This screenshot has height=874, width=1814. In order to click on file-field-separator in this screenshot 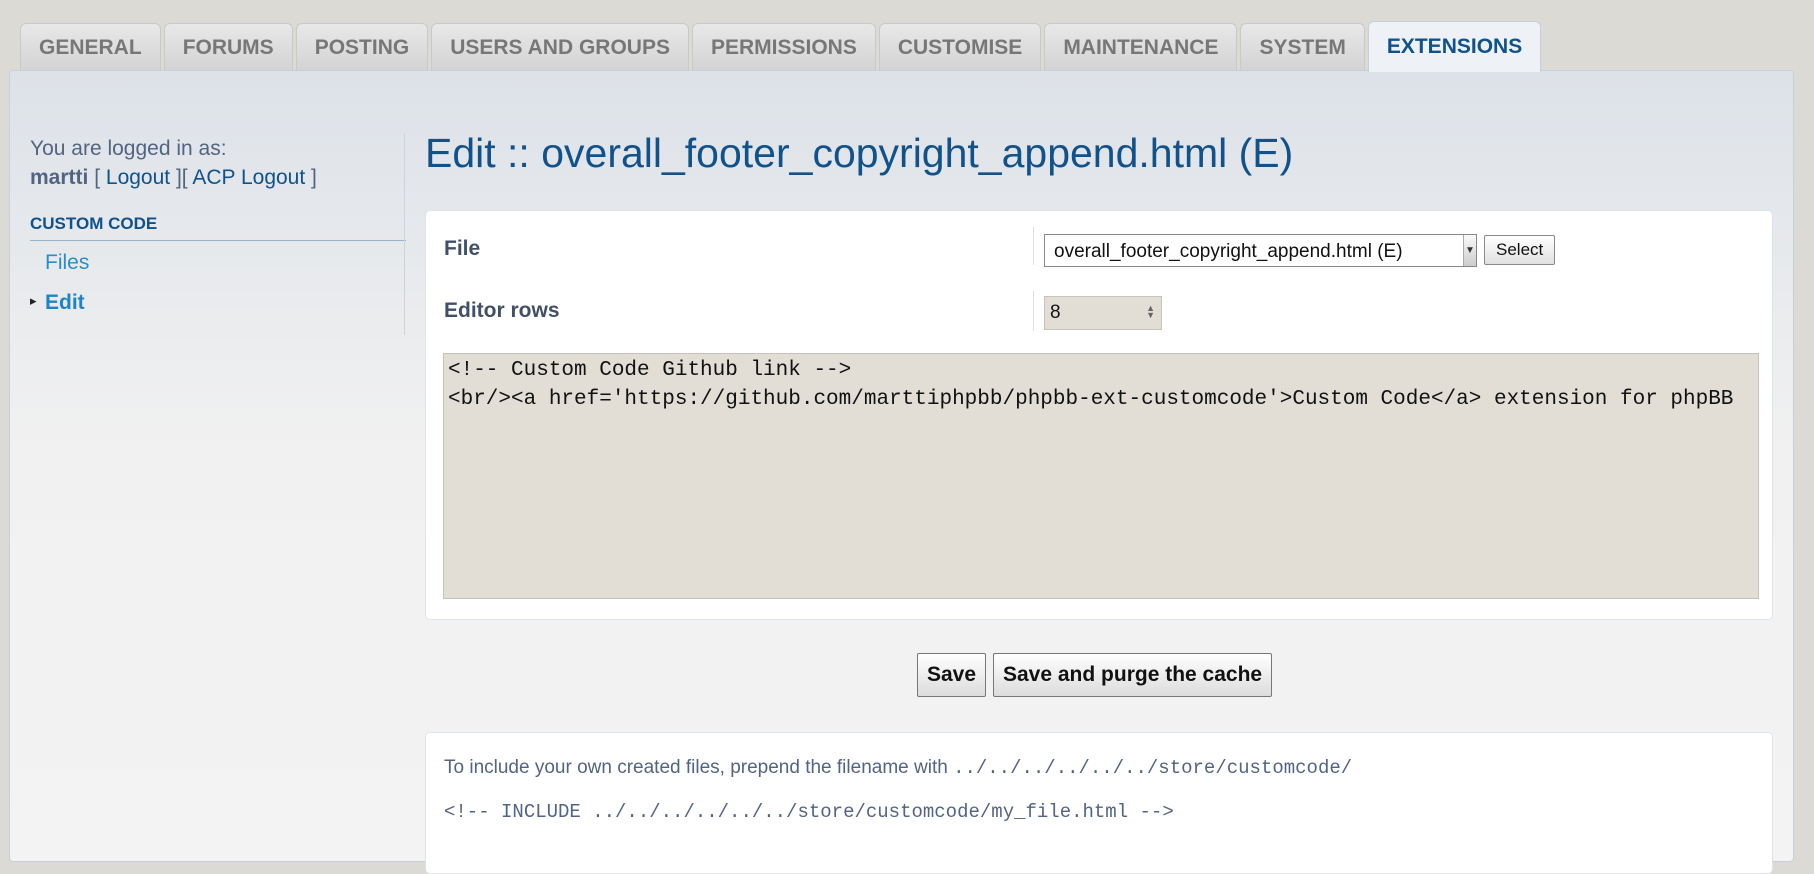, I will do `click(1033, 246)`.